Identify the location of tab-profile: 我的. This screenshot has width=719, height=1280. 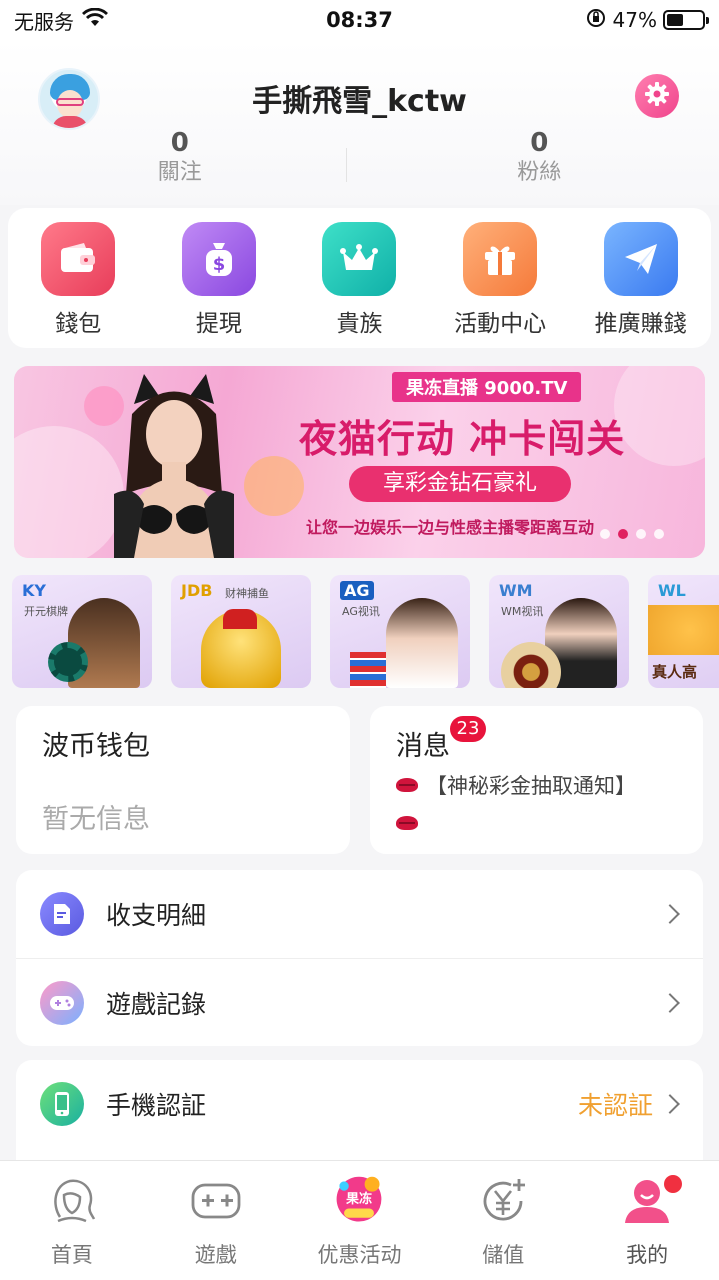
(647, 1226).